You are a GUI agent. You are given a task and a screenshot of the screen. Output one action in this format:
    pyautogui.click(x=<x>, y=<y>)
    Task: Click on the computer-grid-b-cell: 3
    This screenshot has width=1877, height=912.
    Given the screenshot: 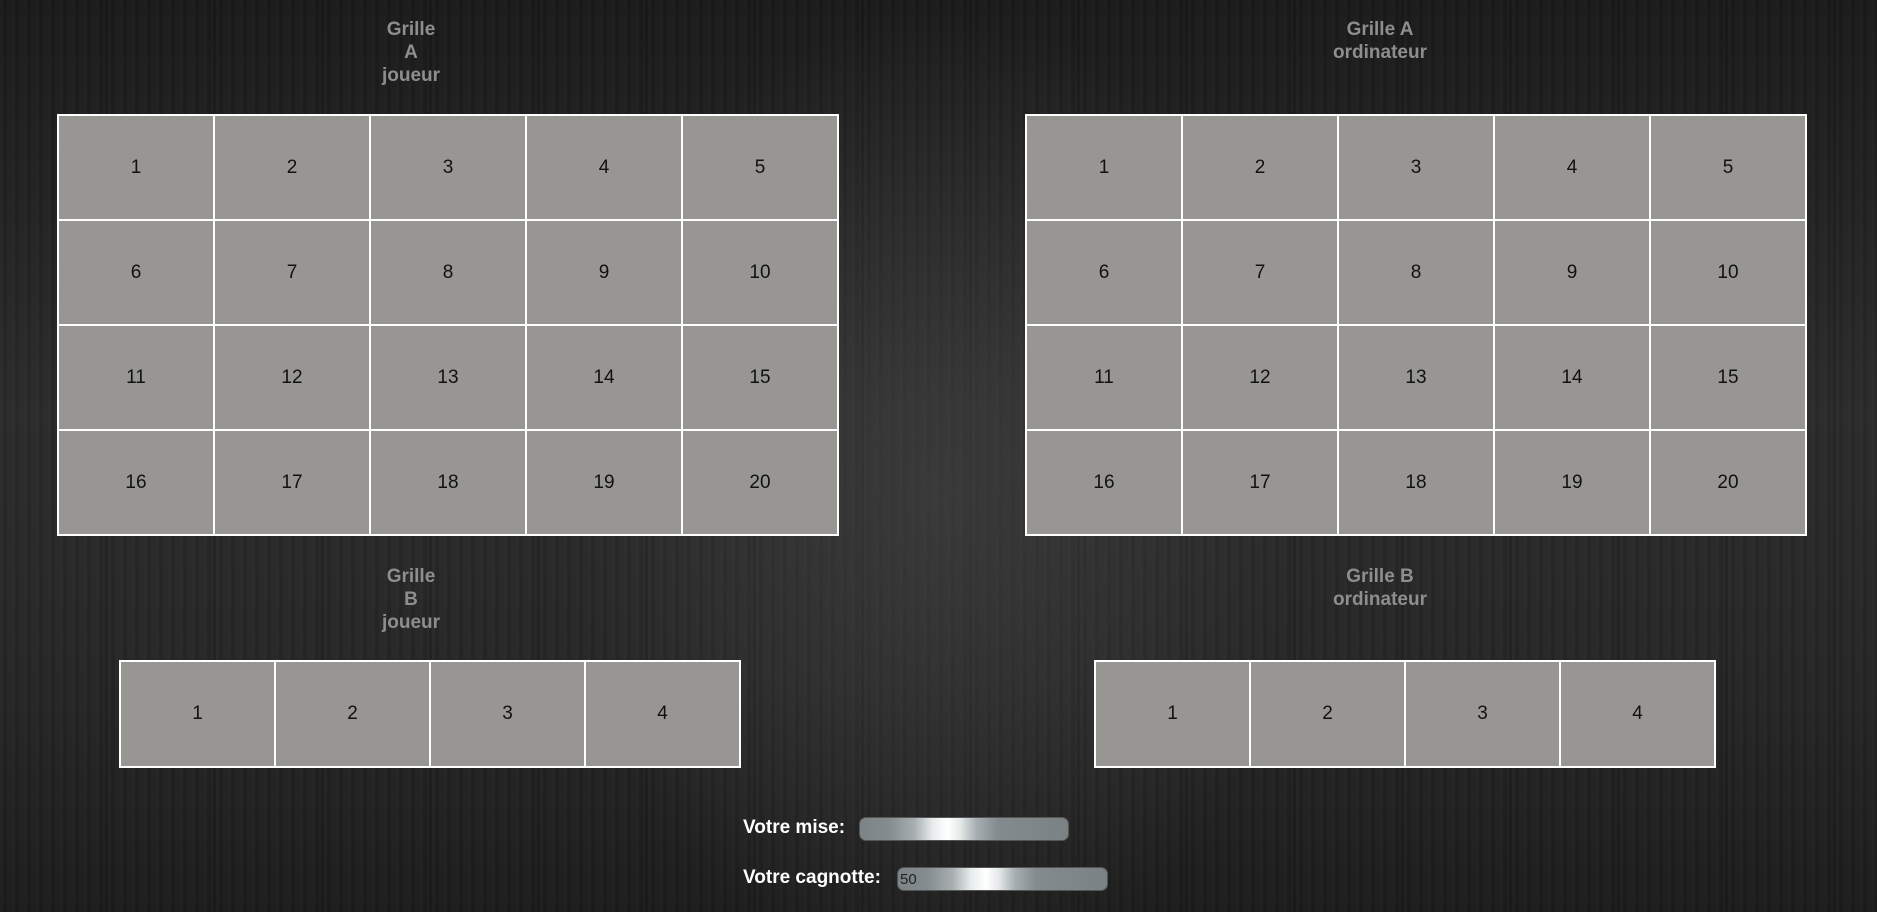 What is the action you would take?
    pyautogui.click(x=1482, y=714)
    